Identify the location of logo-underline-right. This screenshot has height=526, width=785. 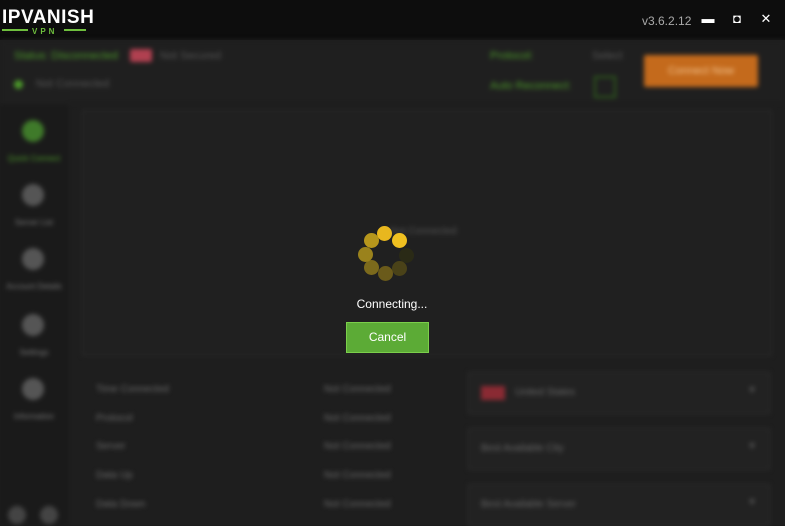
(75, 30).